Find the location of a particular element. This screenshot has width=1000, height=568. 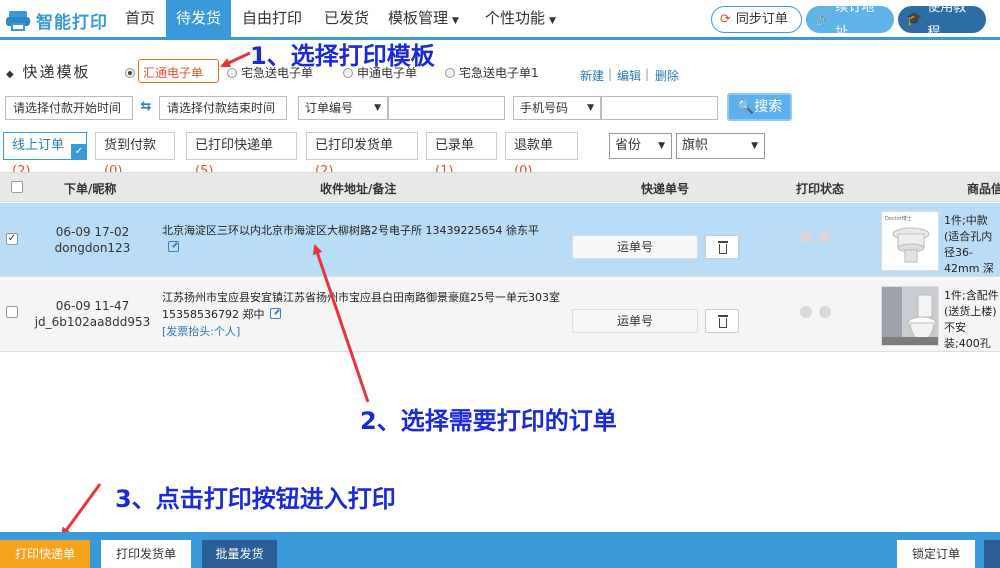

arrow-to-template is located at coordinates (235, 59).